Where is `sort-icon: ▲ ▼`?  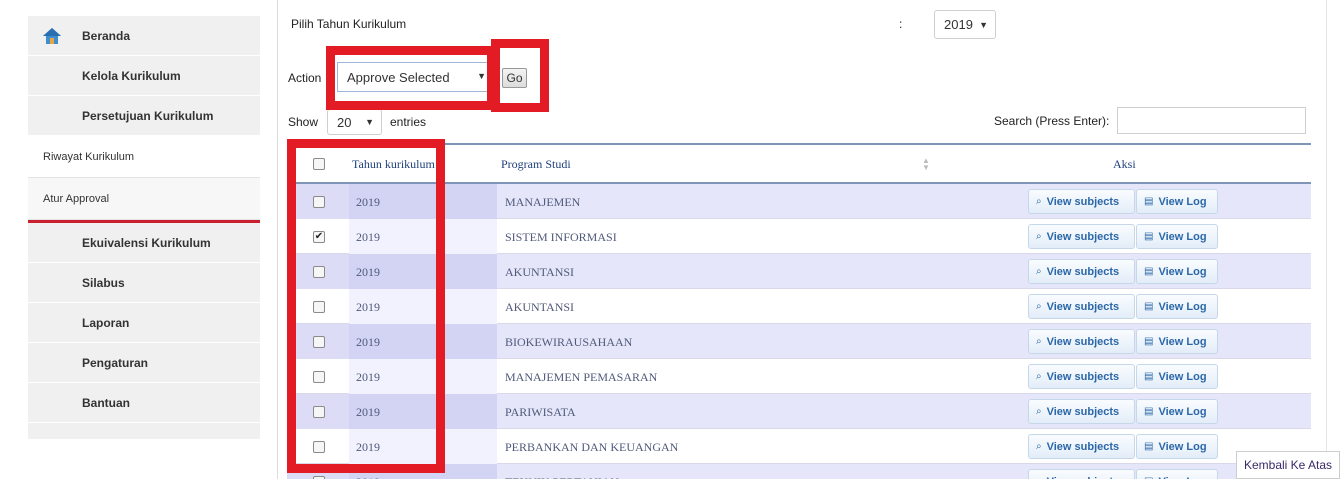 sort-icon: ▲ ▼ is located at coordinates (926, 164).